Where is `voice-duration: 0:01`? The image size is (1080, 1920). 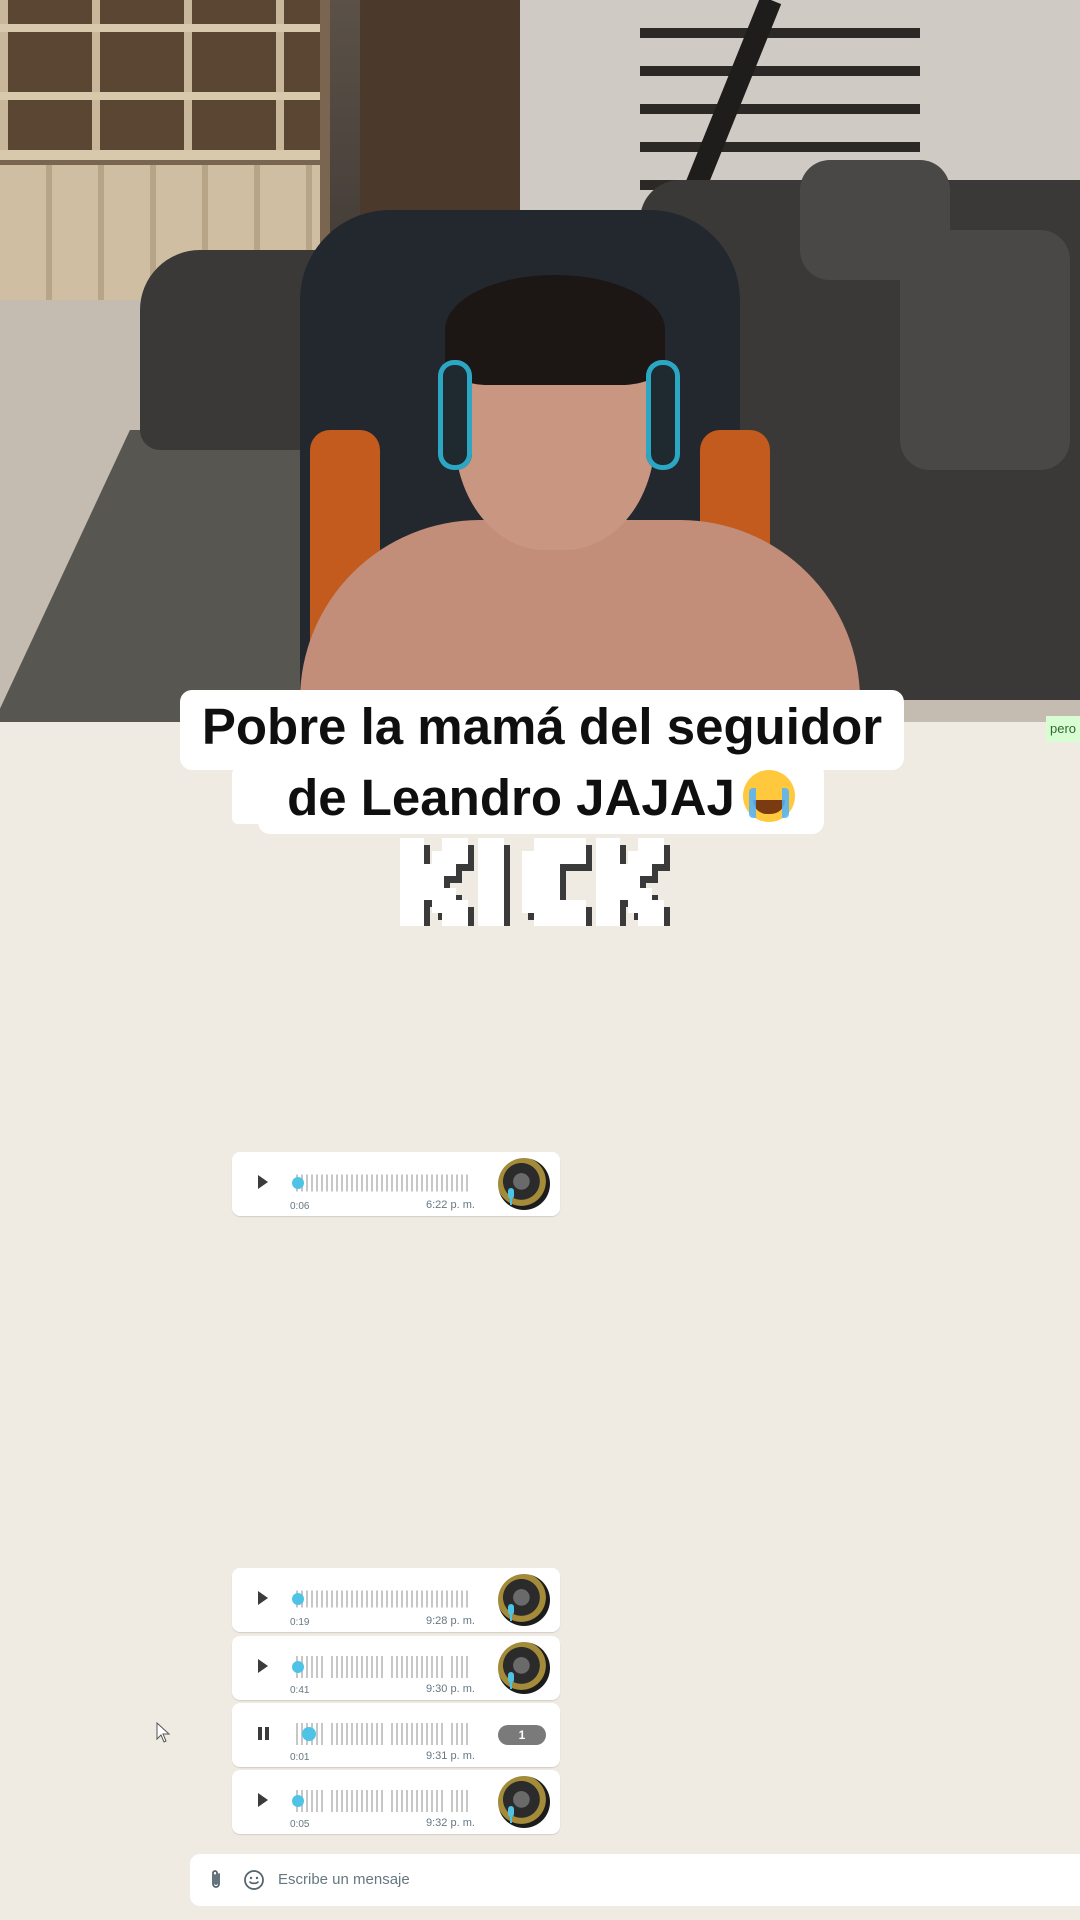 voice-duration: 0:01 is located at coordinates (300, 1757).